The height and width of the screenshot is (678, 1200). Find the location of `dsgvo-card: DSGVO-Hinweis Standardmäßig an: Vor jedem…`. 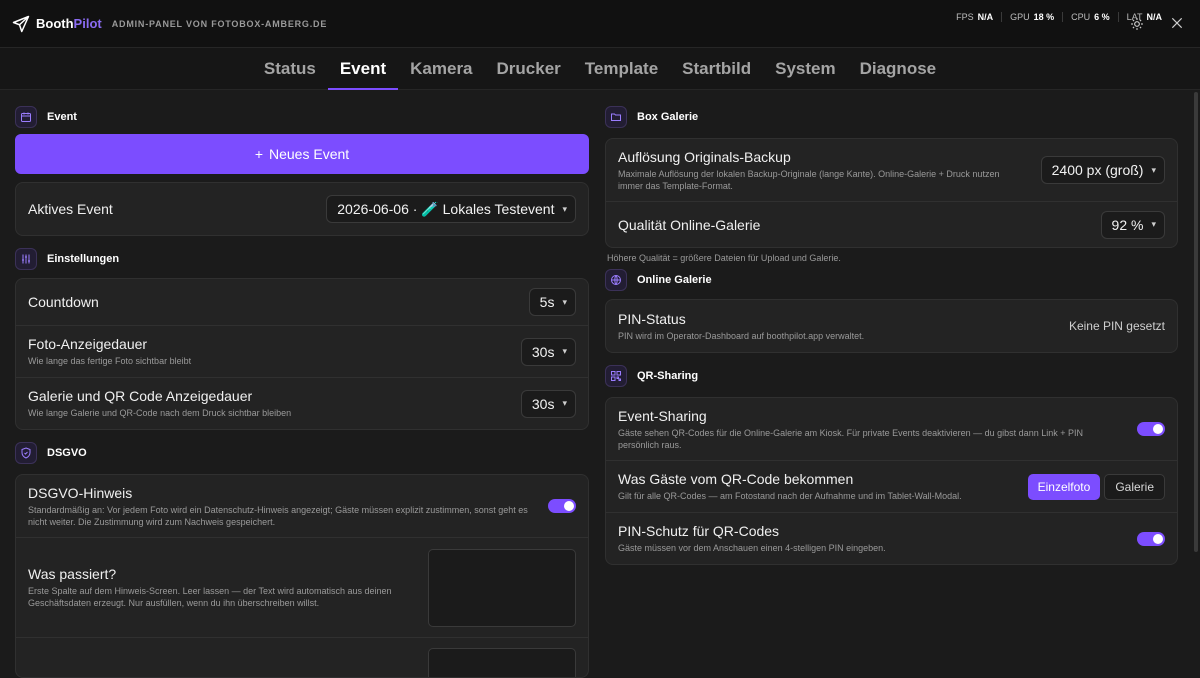

dsgvo-card: DSGVO-Hinweis Standardmäßig an: Vor jedem… is located at coordinates (302, 576).